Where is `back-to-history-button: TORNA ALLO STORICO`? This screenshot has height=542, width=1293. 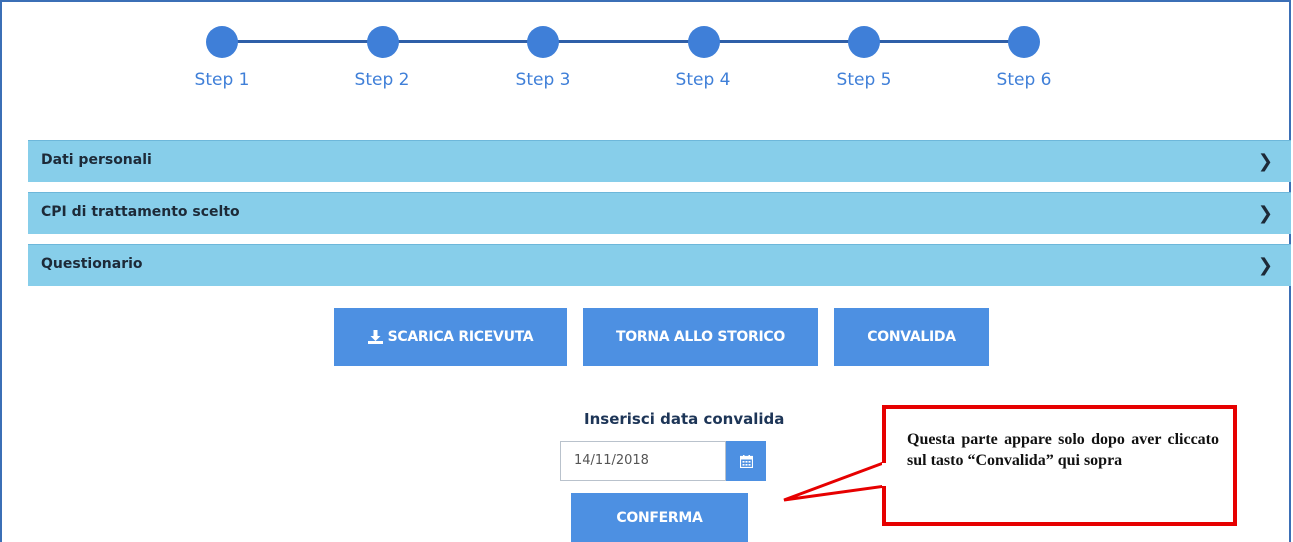 back-to-history-button: TORNA ALLO STORICO is located at coordinates (700, 337).